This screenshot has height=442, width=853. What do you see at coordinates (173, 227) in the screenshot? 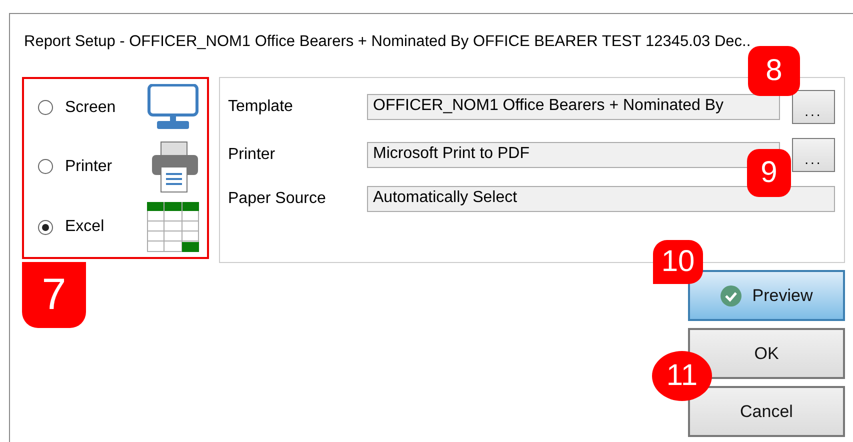
I see `spreadsheet-icon` at bounding box center [173, 227].